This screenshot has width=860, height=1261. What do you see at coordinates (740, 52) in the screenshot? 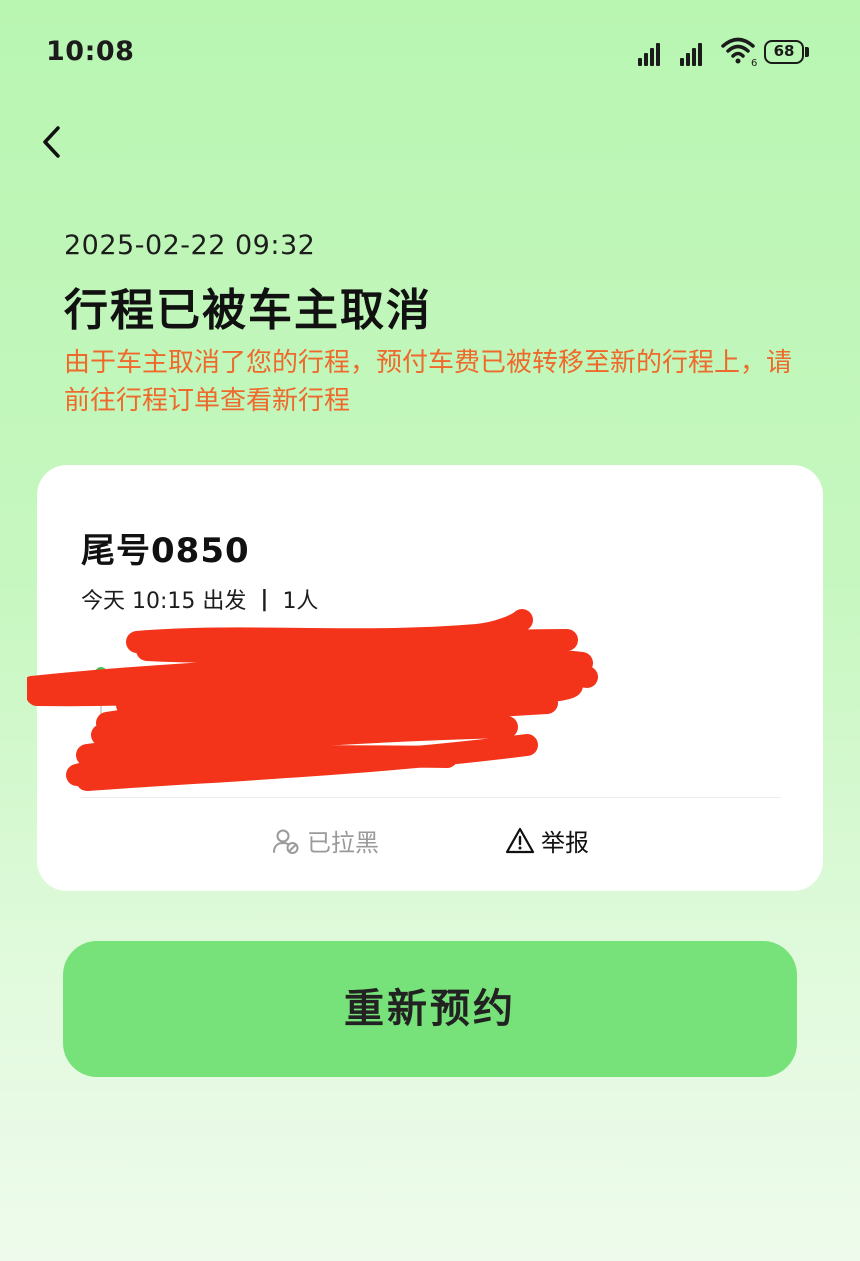
I see `wifi-icon: 6` at bounding box center [740, 52].